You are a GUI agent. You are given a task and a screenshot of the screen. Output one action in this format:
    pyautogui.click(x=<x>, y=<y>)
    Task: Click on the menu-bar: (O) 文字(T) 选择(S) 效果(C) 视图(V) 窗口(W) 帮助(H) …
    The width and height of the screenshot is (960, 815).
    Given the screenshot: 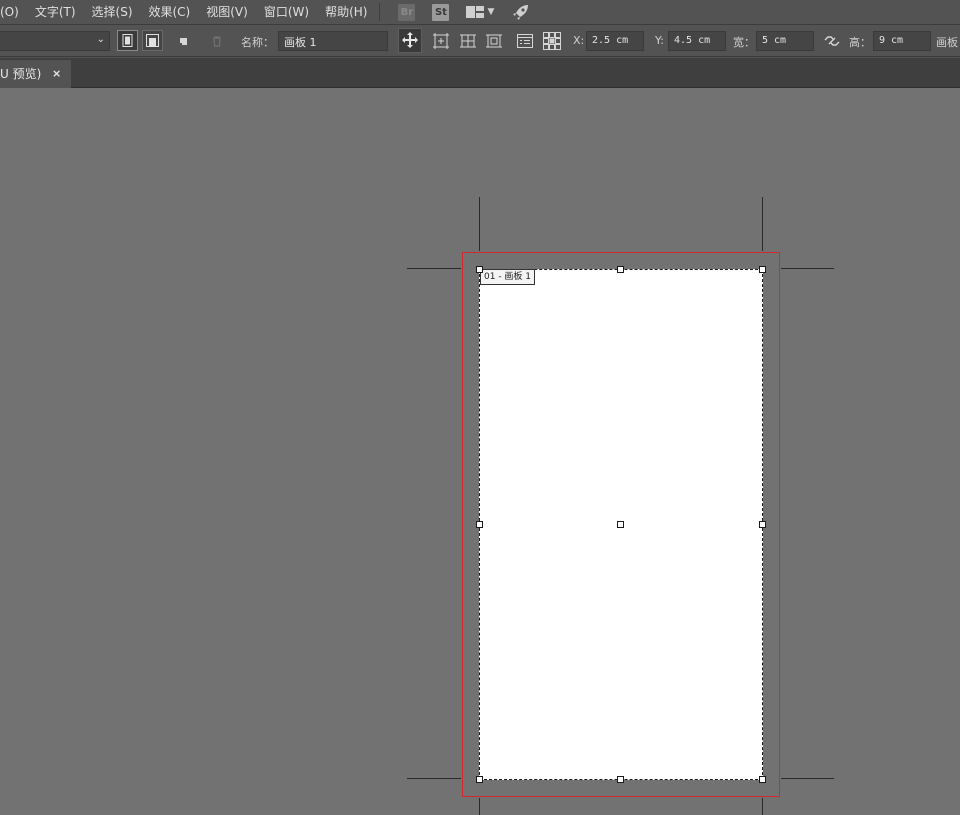 What is the action you would take?
    pyautogui.click(x=480, y=12)
    